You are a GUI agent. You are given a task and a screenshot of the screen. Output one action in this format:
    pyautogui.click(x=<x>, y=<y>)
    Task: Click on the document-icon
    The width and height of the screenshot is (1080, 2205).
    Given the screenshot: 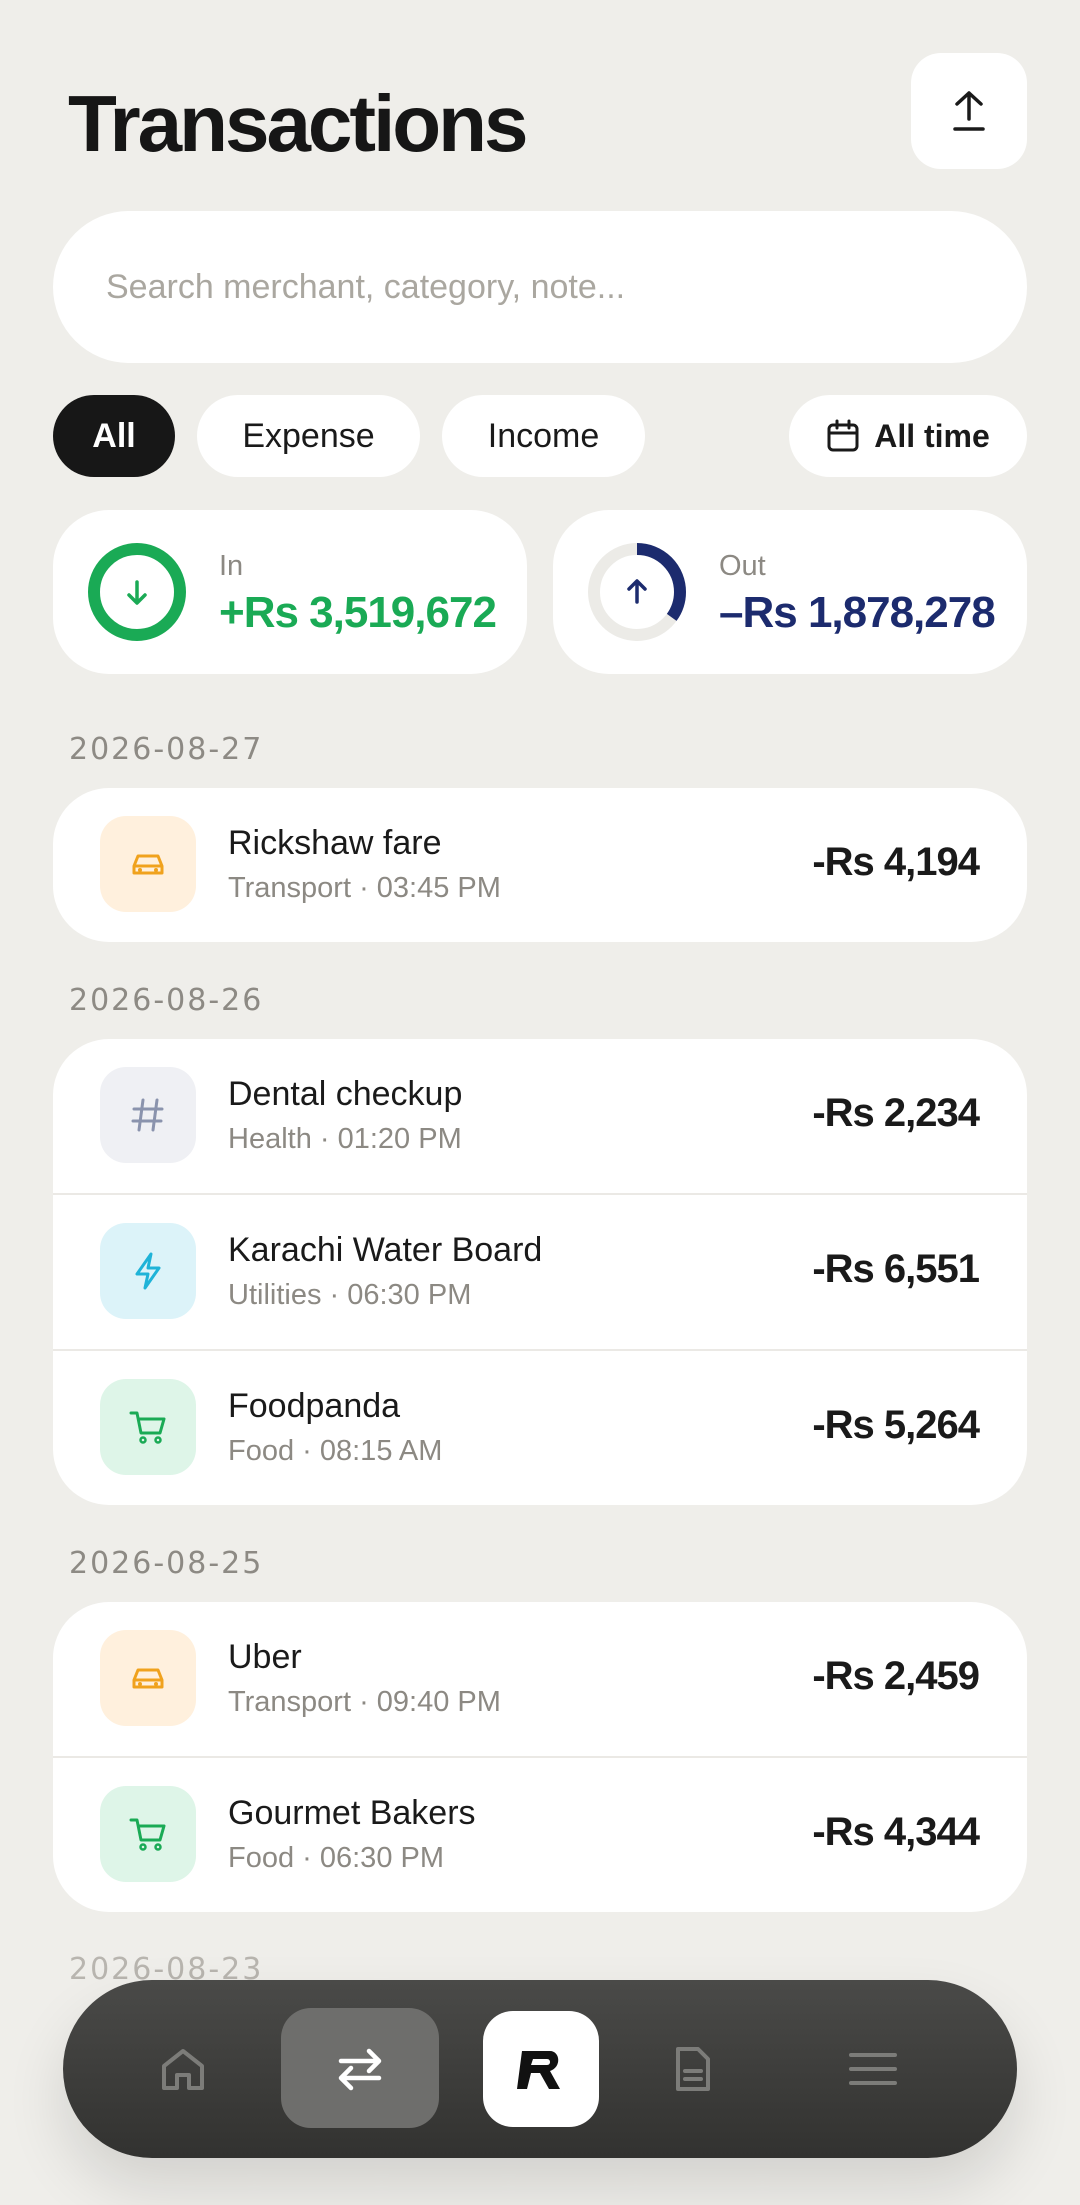 What is the action you would take?
    pyautogui.click(x=693, y=2069)
    